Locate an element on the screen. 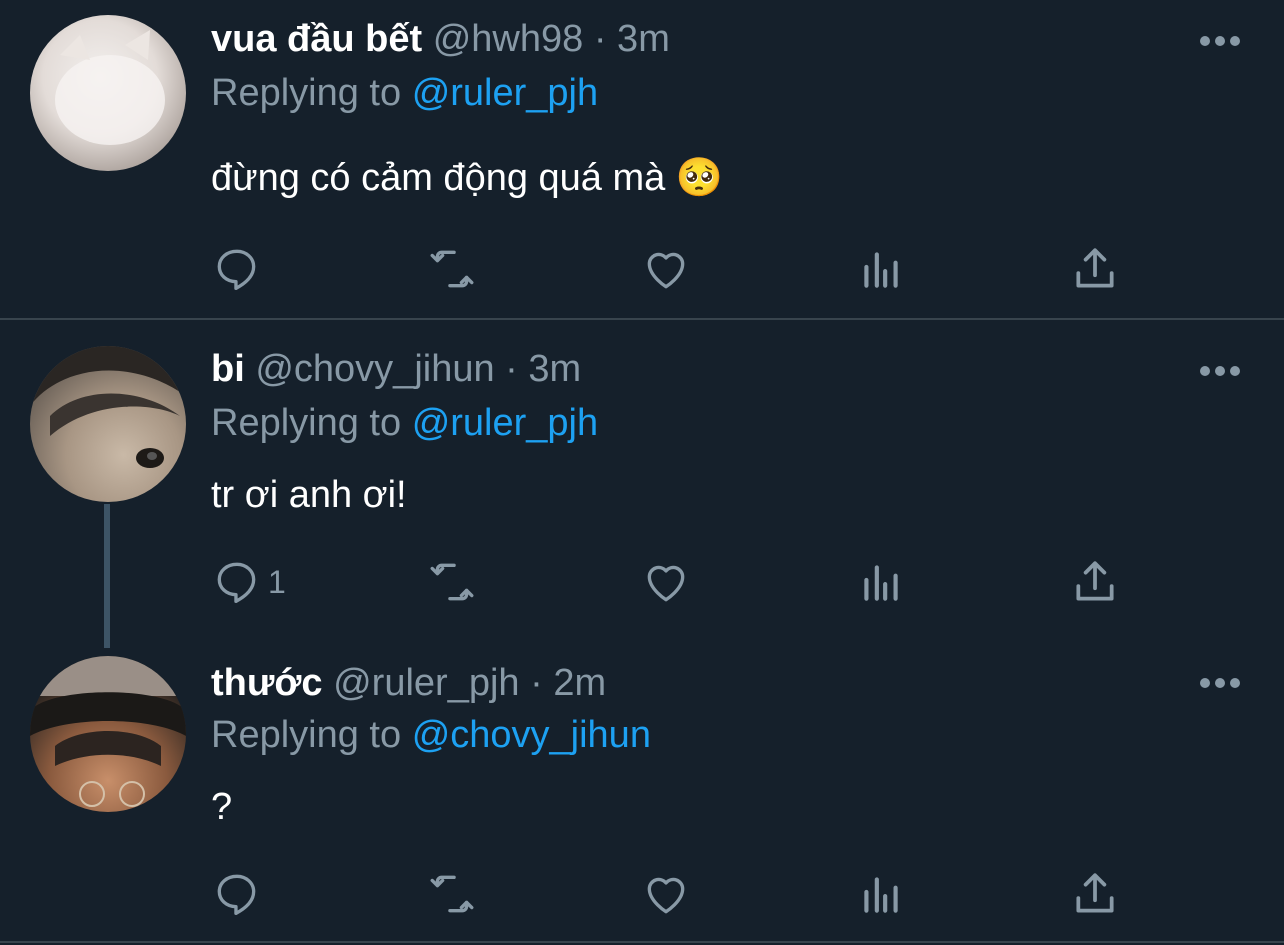 This screenshot has height=945, width=1284. reply-button: 1 is located at coordinates (249, 582).